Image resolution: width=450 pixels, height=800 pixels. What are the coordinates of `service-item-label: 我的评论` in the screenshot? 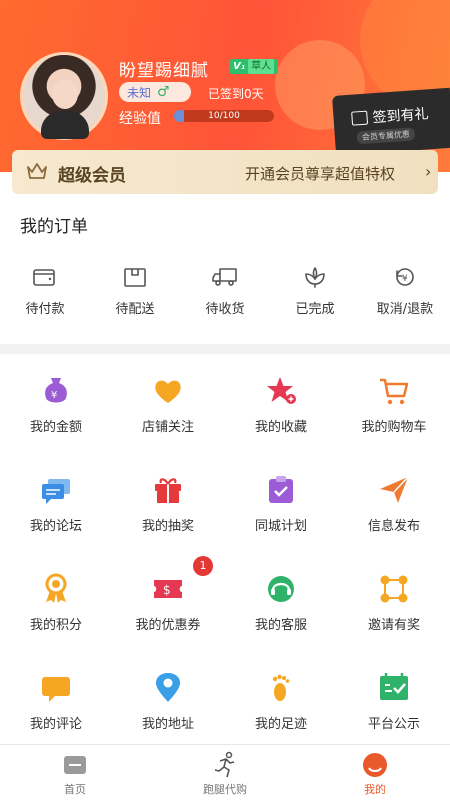 It's located at (55, 724).